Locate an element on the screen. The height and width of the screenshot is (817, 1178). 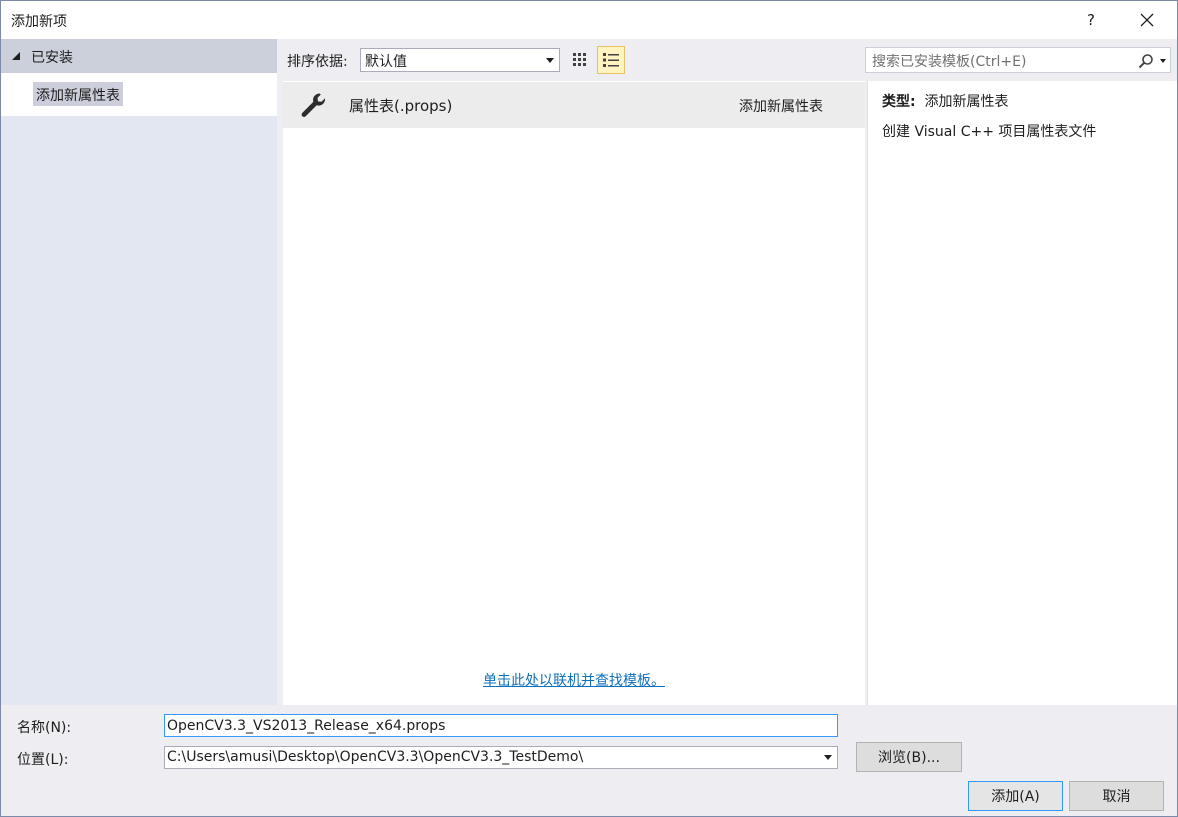
grid-view-icon is located at coordinates (579, 59).